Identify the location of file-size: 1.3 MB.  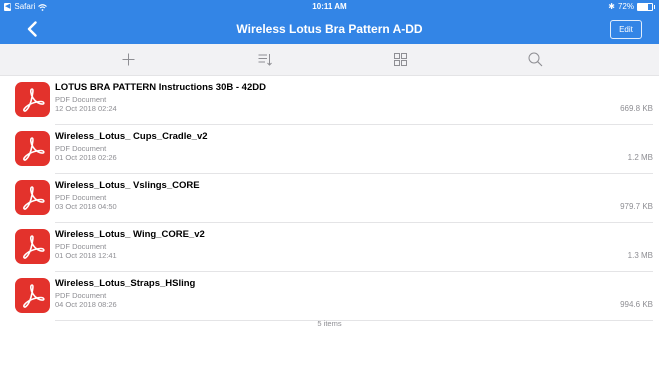
(640, 255).